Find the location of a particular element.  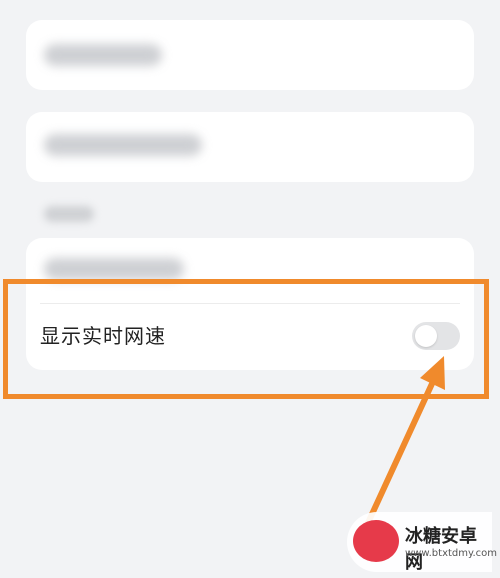

pointer-arrow-icon is located at coordinates (404, 442).